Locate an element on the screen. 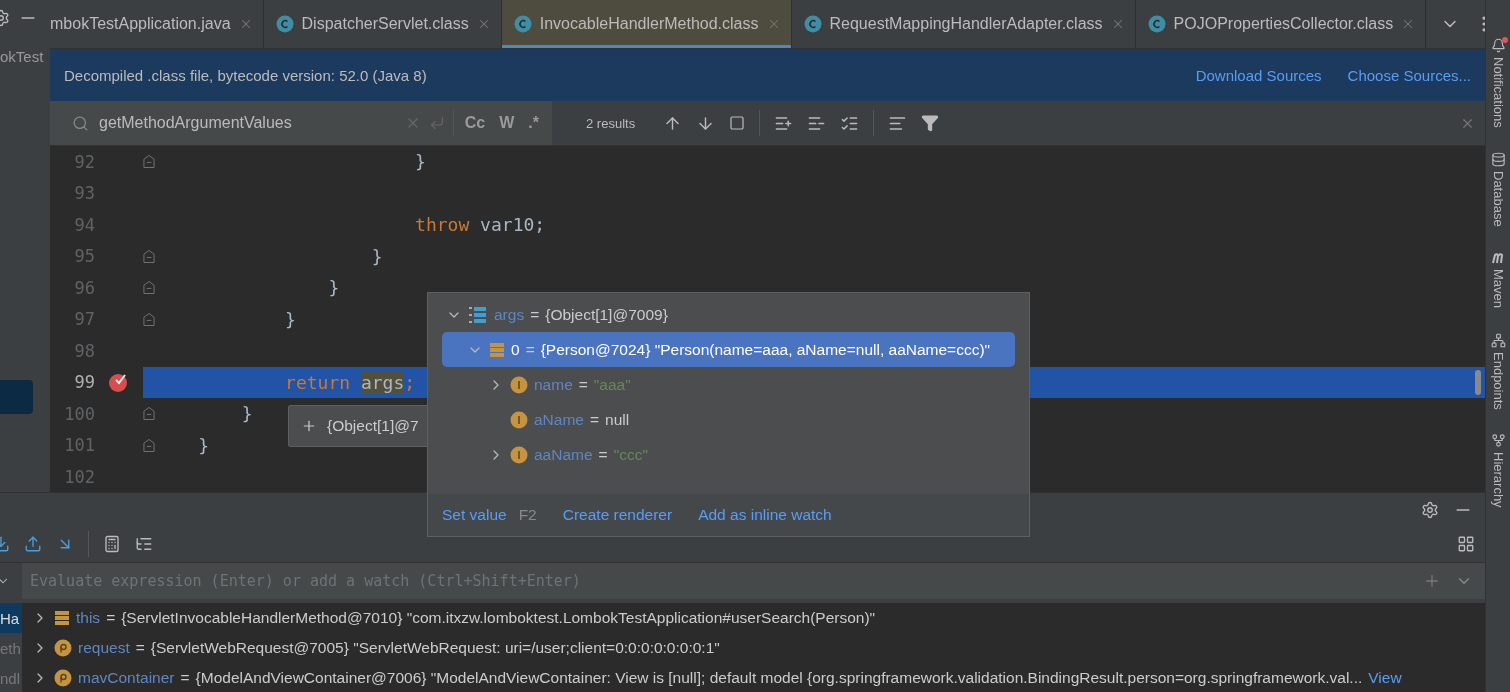 The height and width of the screenshot is (692, 1510). variable-value: {Person@7024} "Person(name=aaa, aName=null, aaName=ccc)" is located at coordinates (765, 349).